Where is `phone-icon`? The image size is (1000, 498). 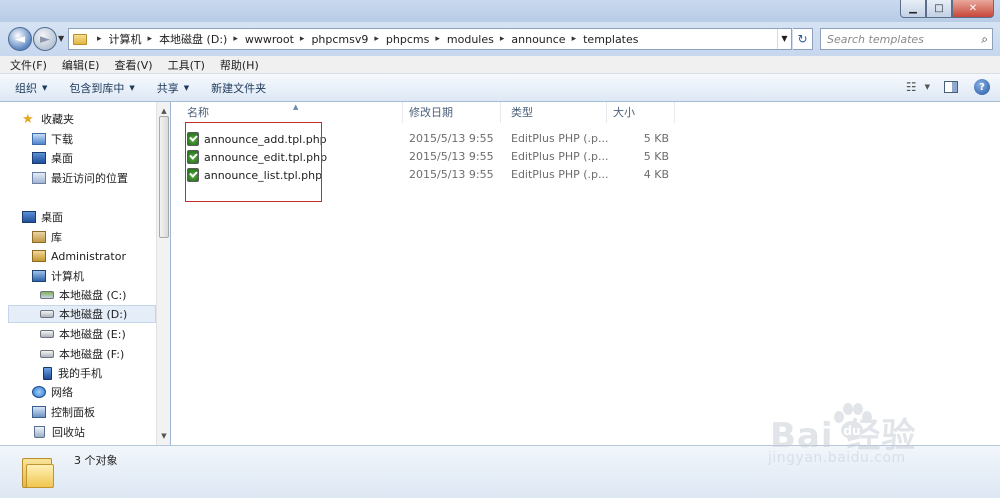
phone-icon is located at coordinates (47, 373).